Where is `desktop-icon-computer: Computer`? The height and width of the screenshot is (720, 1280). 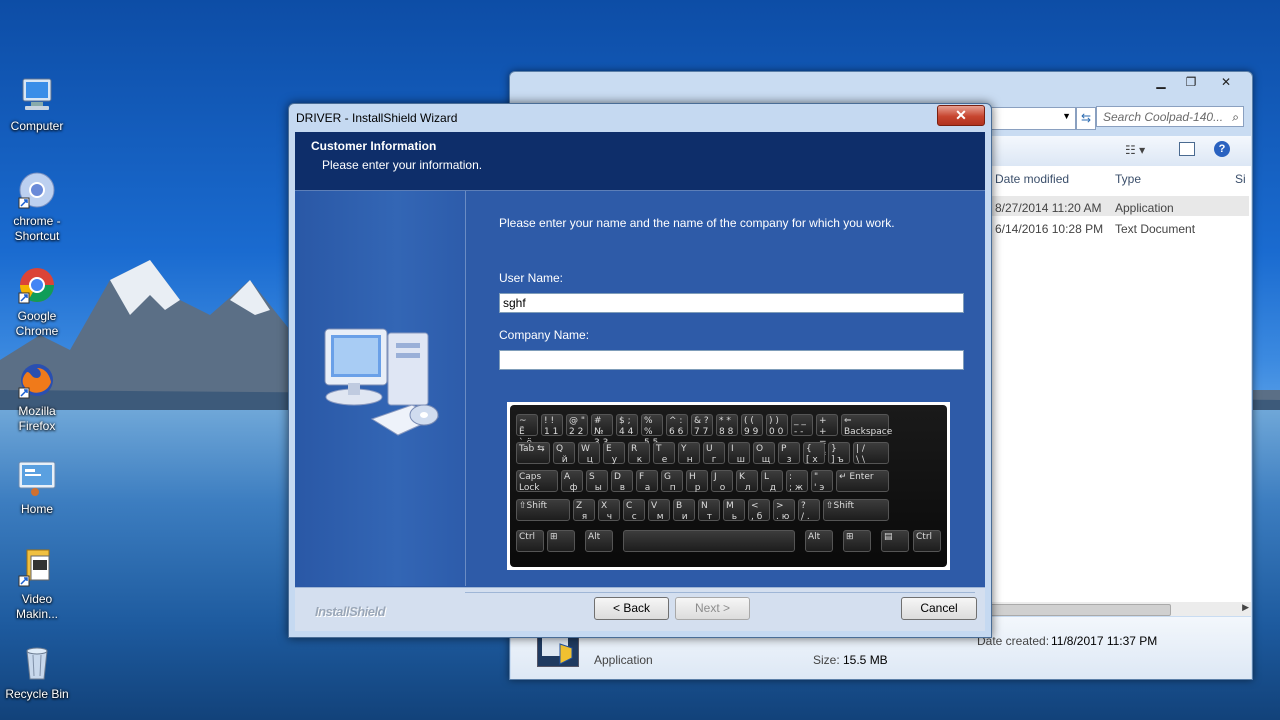
desktop-icon-computer: Computer is located at coordinates (37, 104).